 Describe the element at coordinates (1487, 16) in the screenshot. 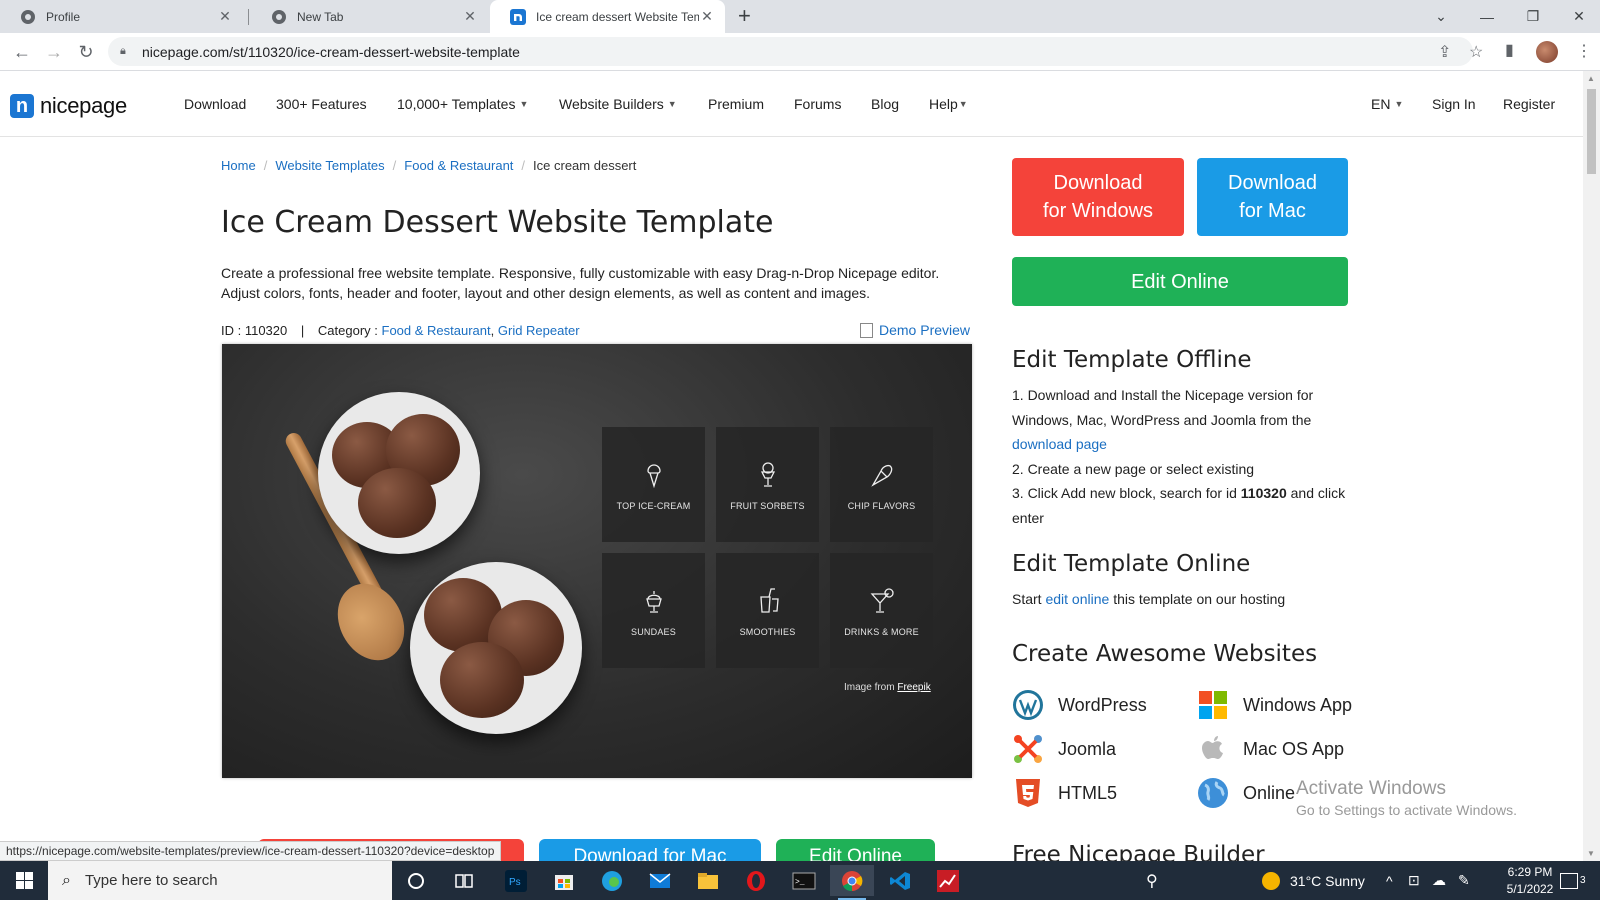

I see `minimize-icon: —` at that location.